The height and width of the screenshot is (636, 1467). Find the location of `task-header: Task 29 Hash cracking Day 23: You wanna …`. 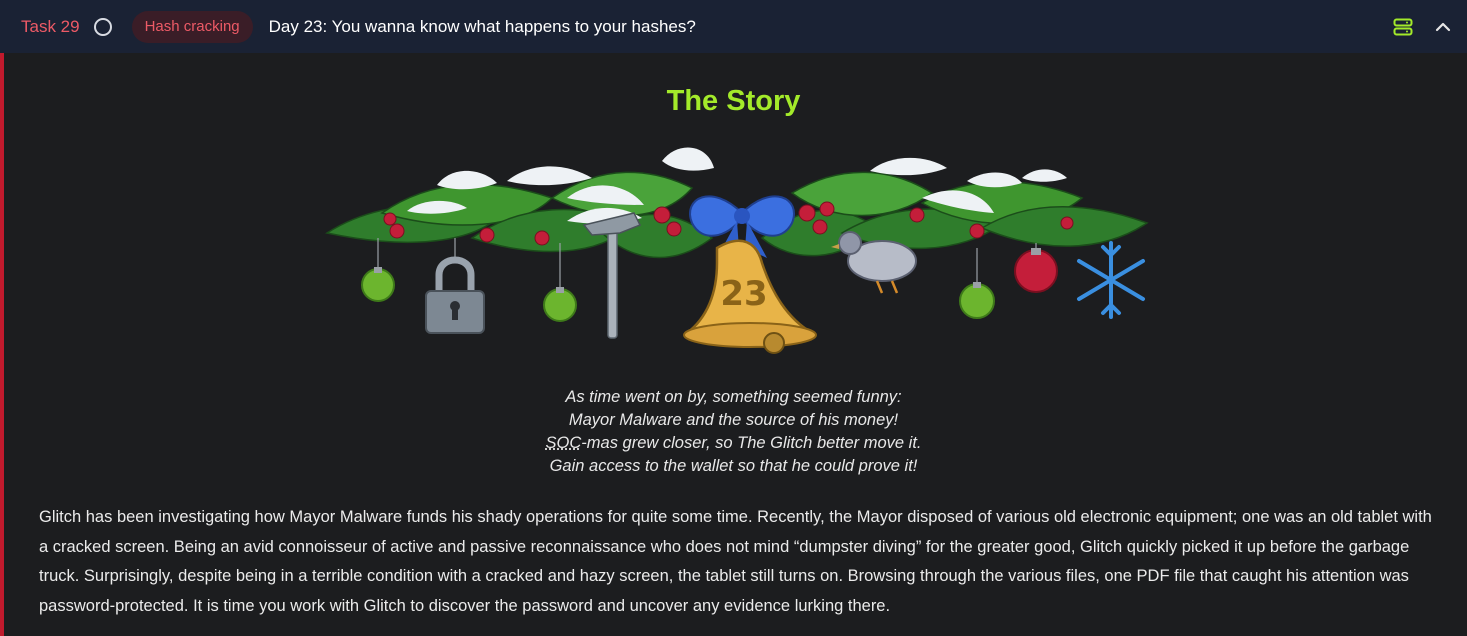

task-header: Task 29 Hash cracking Day 23: You wanna … is located at coordinates (733, 26).